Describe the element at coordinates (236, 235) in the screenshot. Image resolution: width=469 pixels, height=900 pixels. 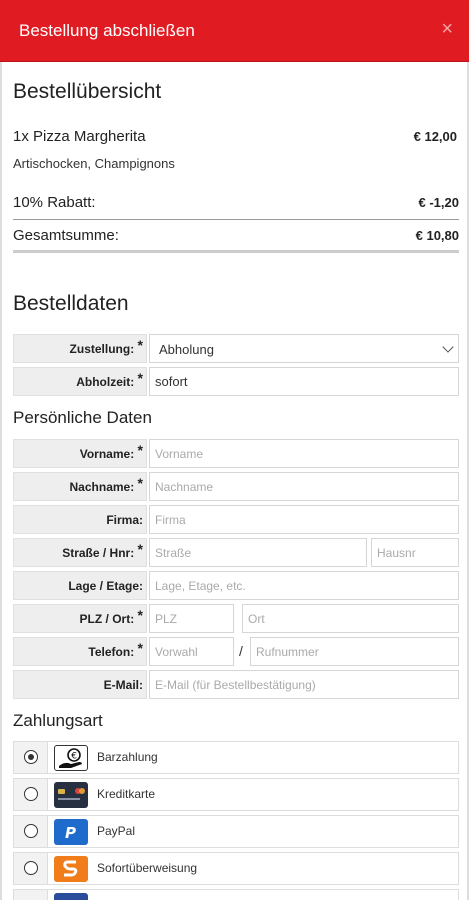
I see `total-row: Gesamtsumme: € 10,80` at that location.